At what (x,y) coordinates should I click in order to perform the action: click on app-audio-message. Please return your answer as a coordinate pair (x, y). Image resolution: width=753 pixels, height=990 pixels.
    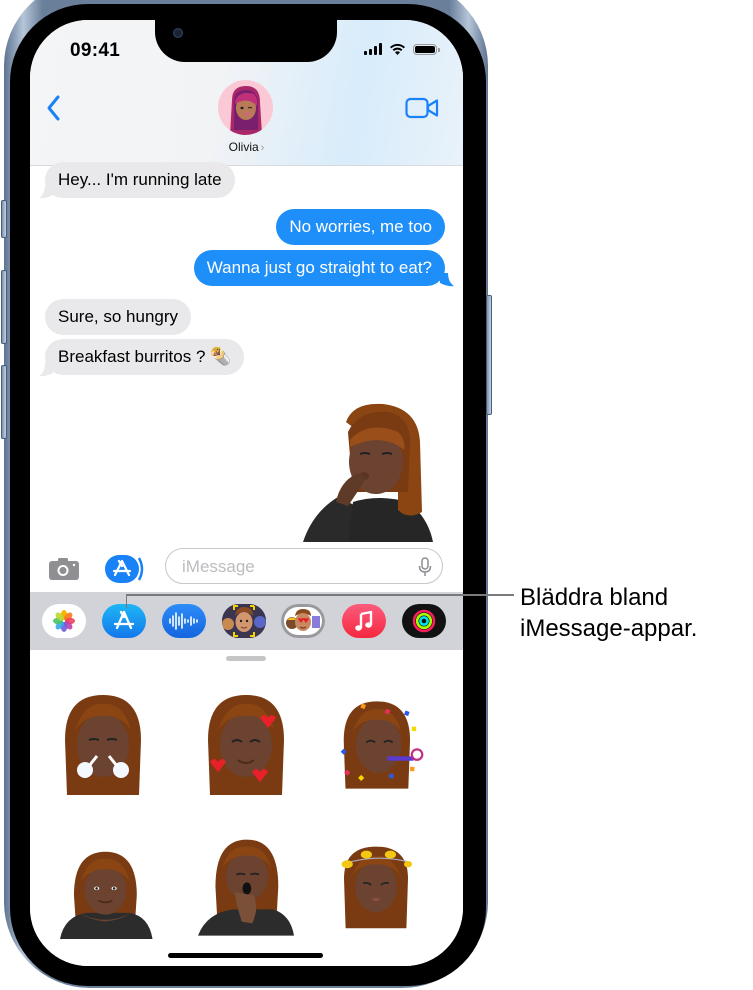
    Looking at the image, I should click on (184, 621).